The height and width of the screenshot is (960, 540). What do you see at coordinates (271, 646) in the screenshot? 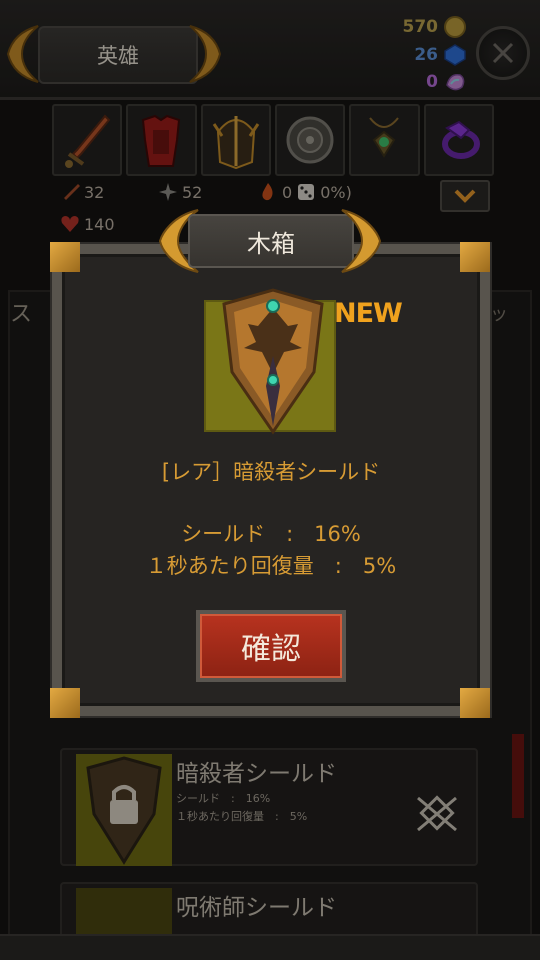
I see `confirm-button: 確認` at bounding box center [271, 646].